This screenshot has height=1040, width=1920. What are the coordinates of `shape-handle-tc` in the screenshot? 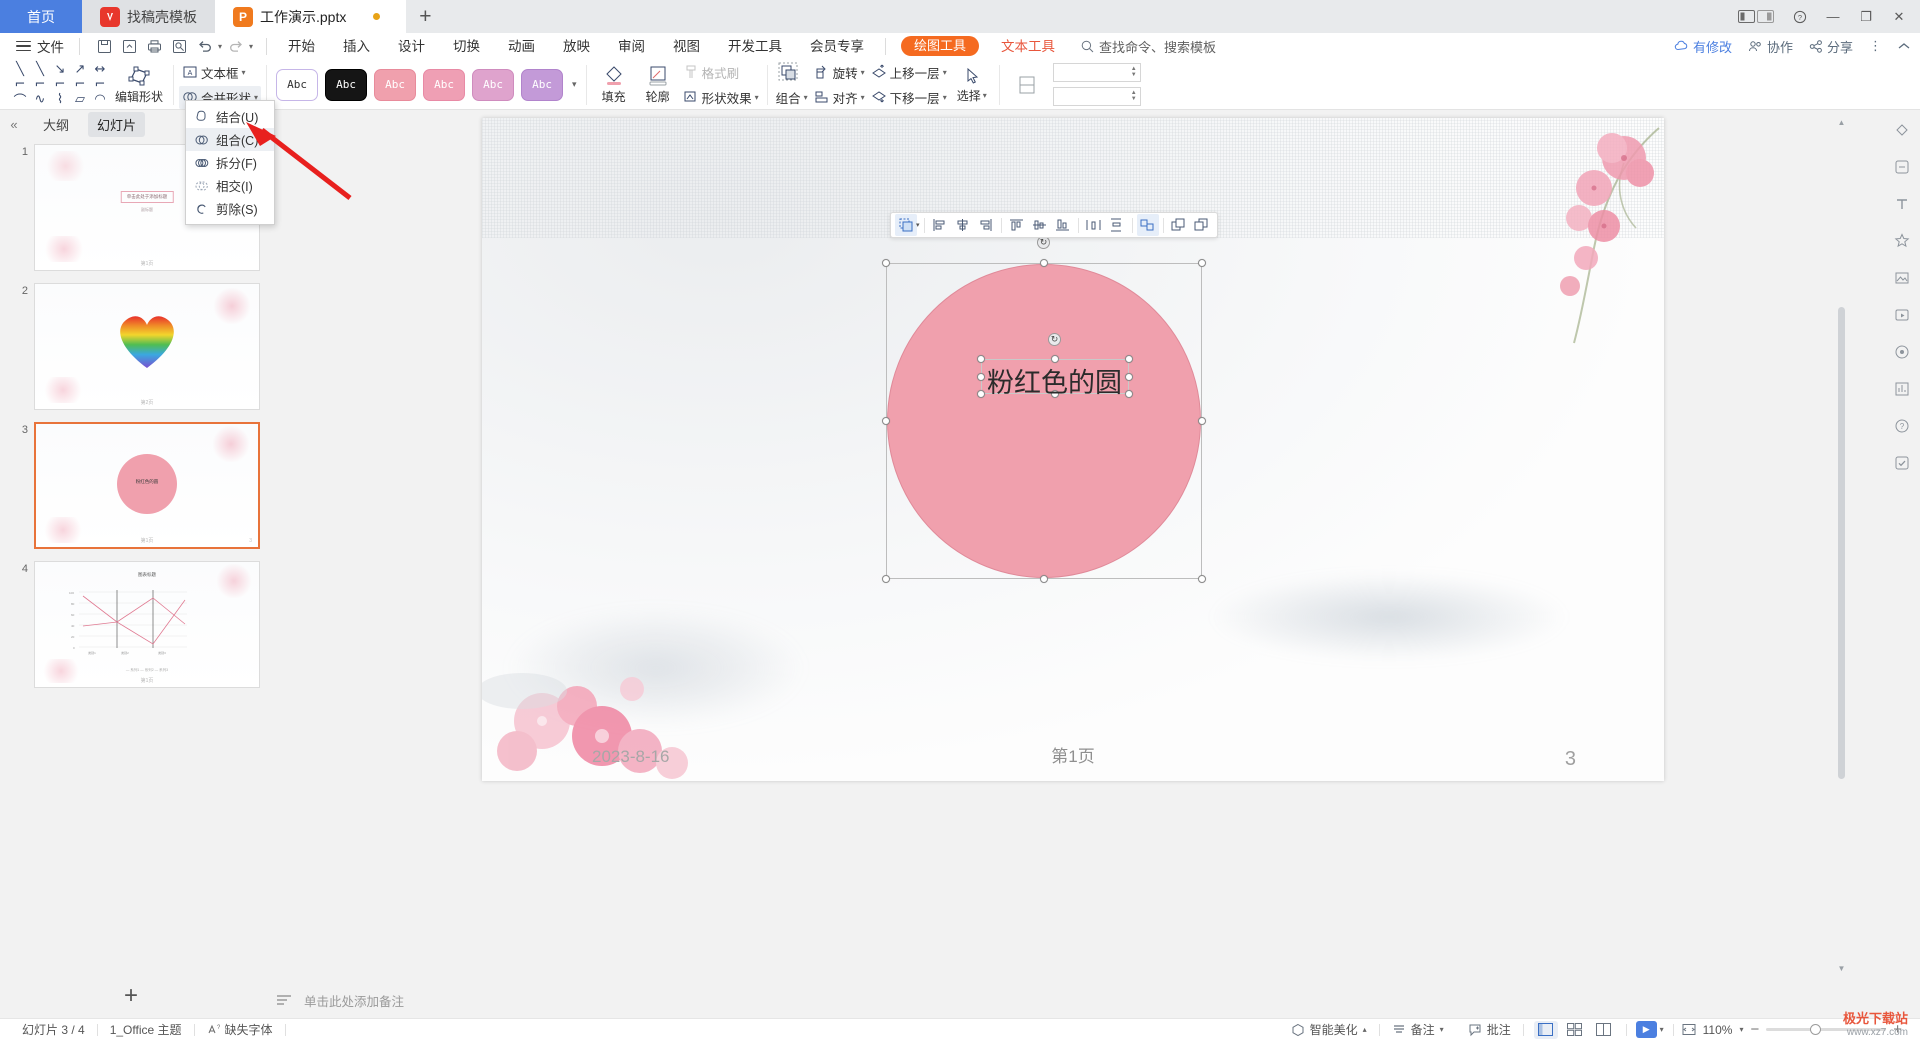 It's located at (1044, 263).